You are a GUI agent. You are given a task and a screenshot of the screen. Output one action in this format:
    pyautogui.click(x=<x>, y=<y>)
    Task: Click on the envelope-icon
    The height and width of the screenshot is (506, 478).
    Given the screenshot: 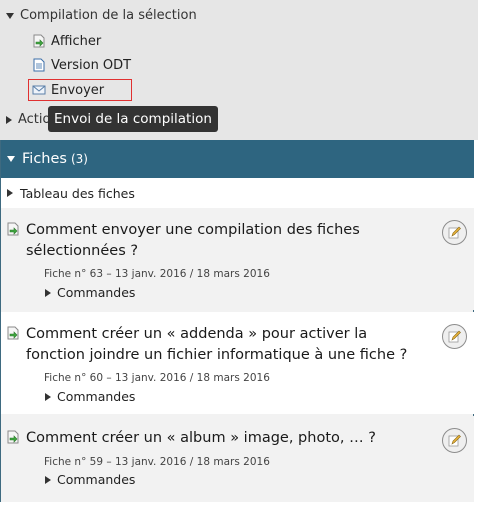 What is the action you would take?
    pyautogui.click(x=39, y=90)
    